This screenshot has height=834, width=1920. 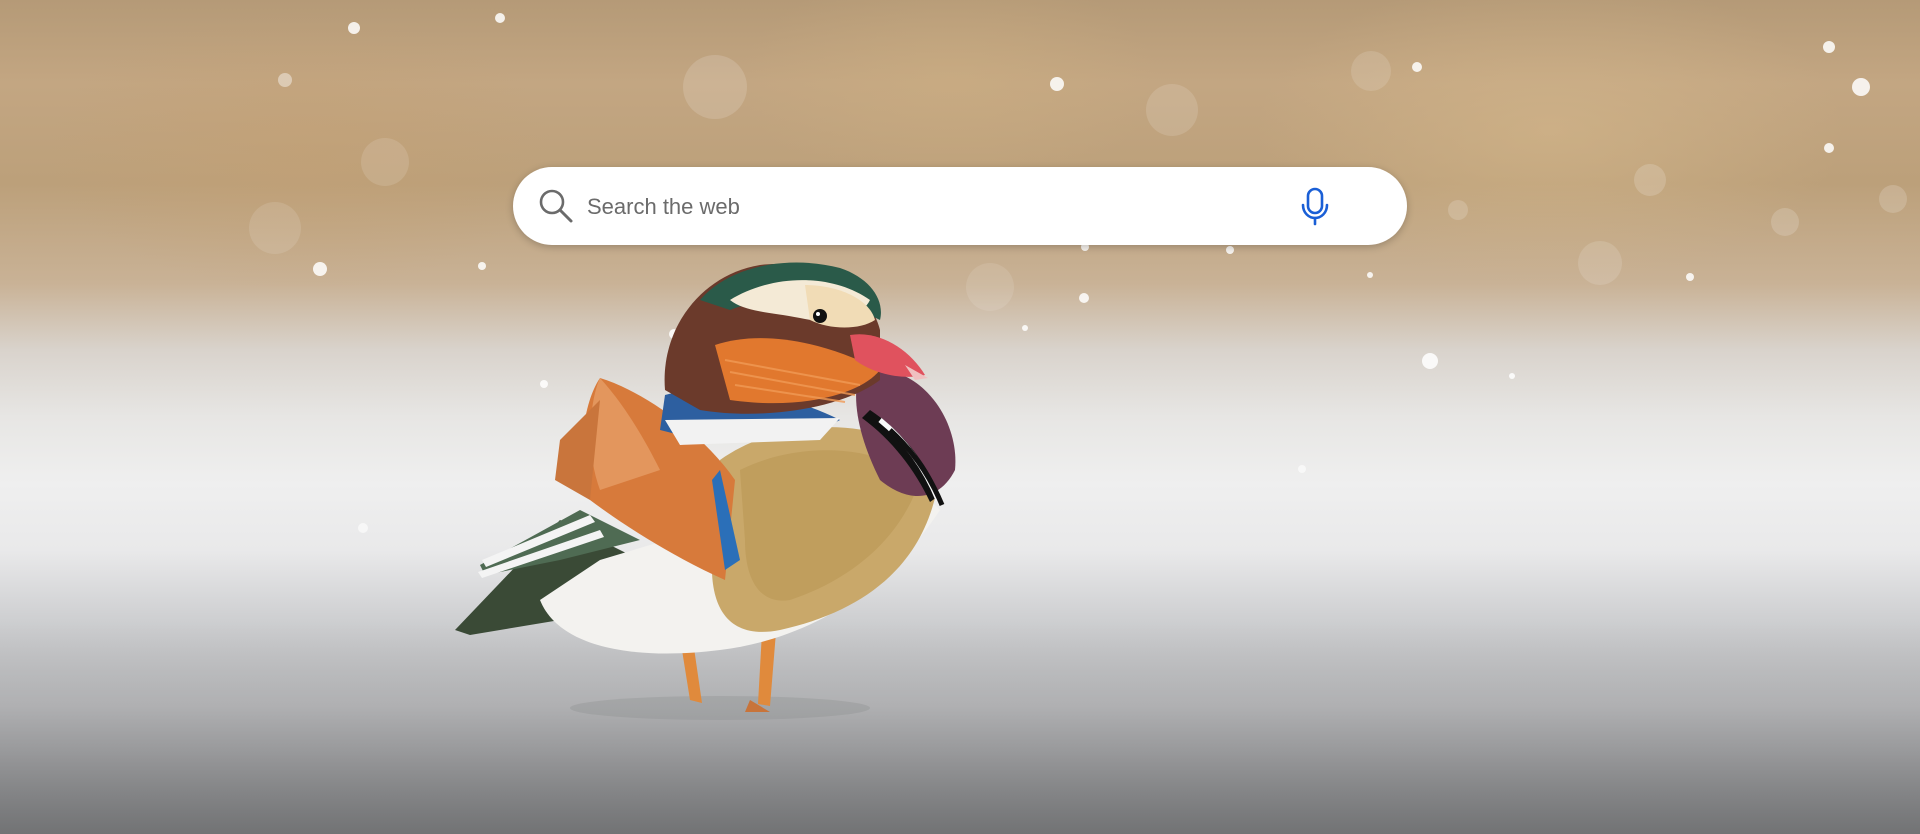 I want to click on search-icon, so click(x=556, y=206).